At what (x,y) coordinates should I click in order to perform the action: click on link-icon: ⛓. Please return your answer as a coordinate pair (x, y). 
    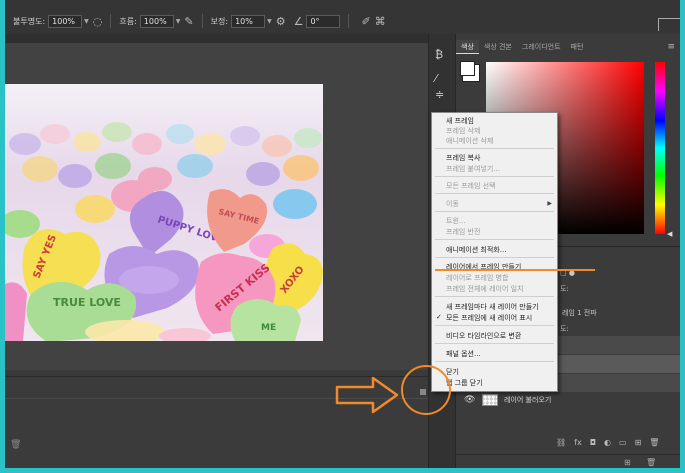
    Looking at the image, I should click on (561, 442).